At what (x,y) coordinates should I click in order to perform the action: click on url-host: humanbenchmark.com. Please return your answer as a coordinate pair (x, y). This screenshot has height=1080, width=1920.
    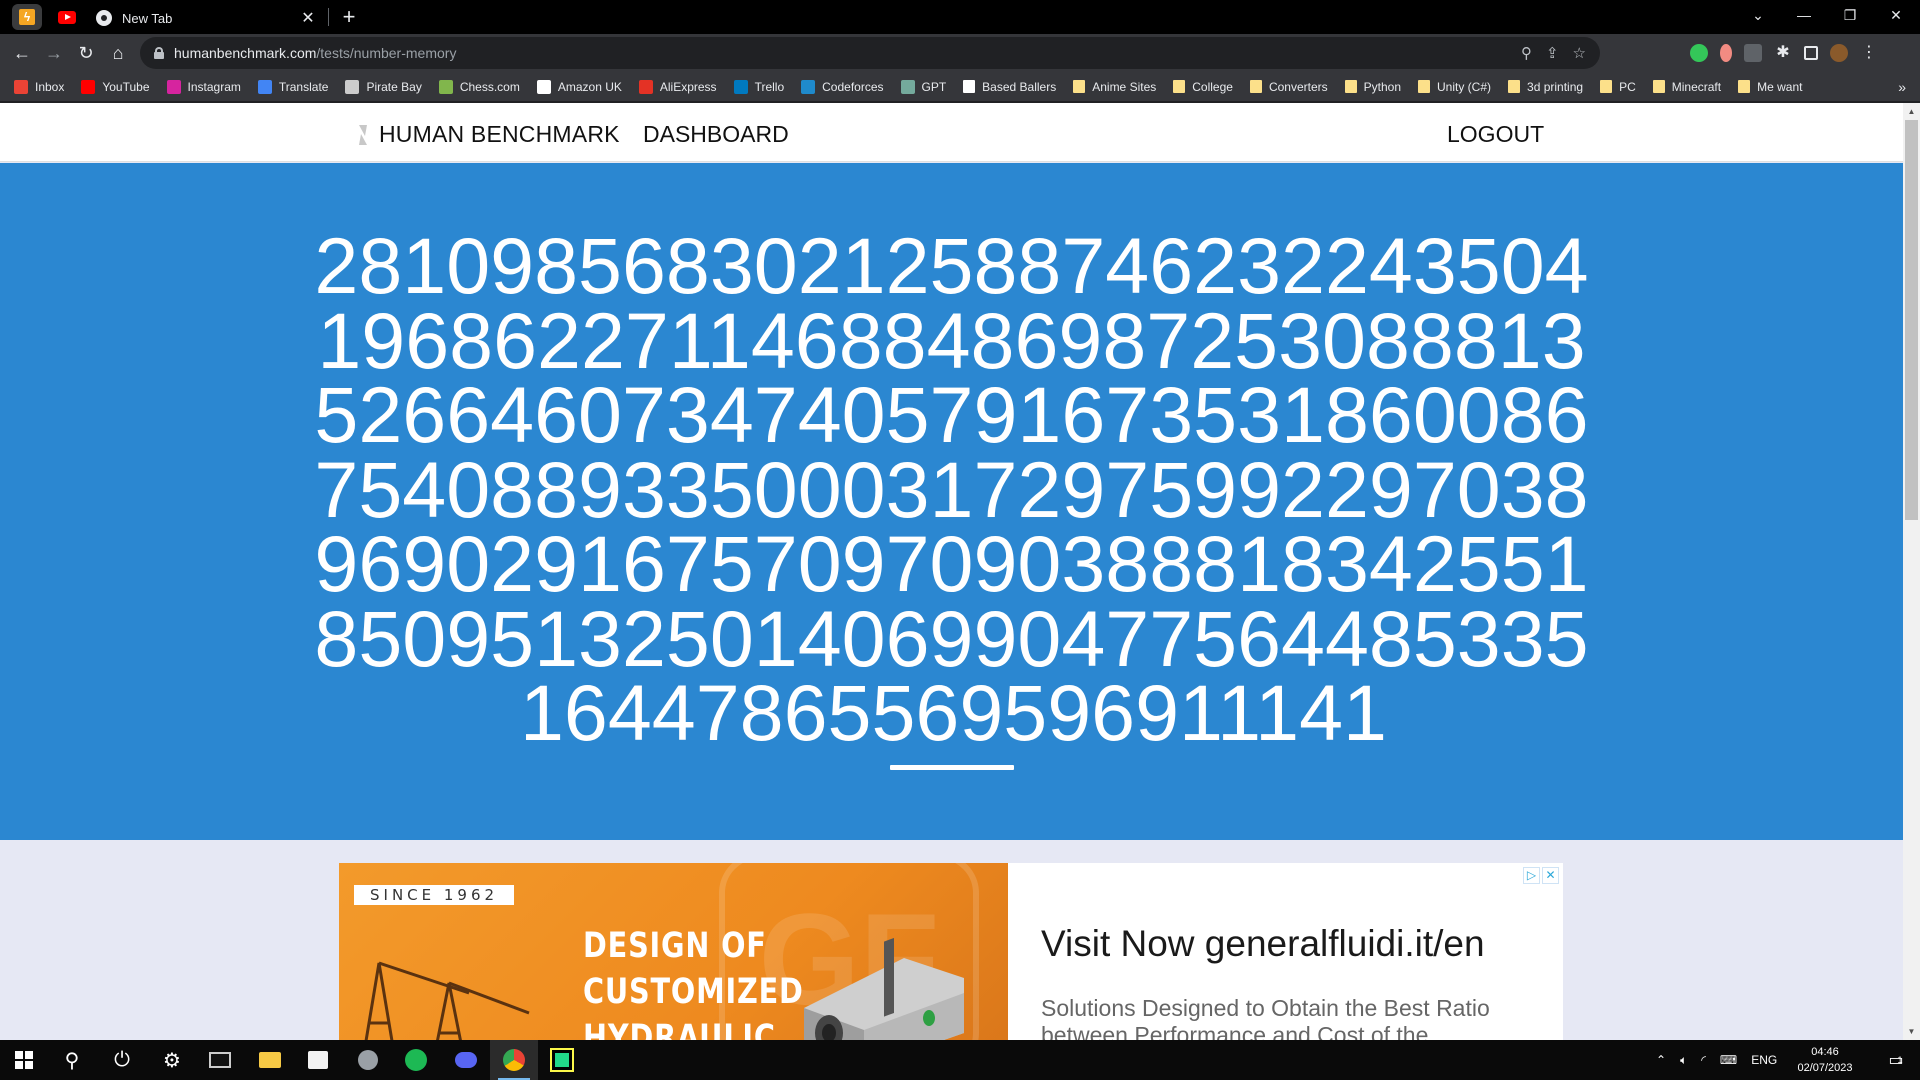
    Looking at the image, I should click on (245, 53).